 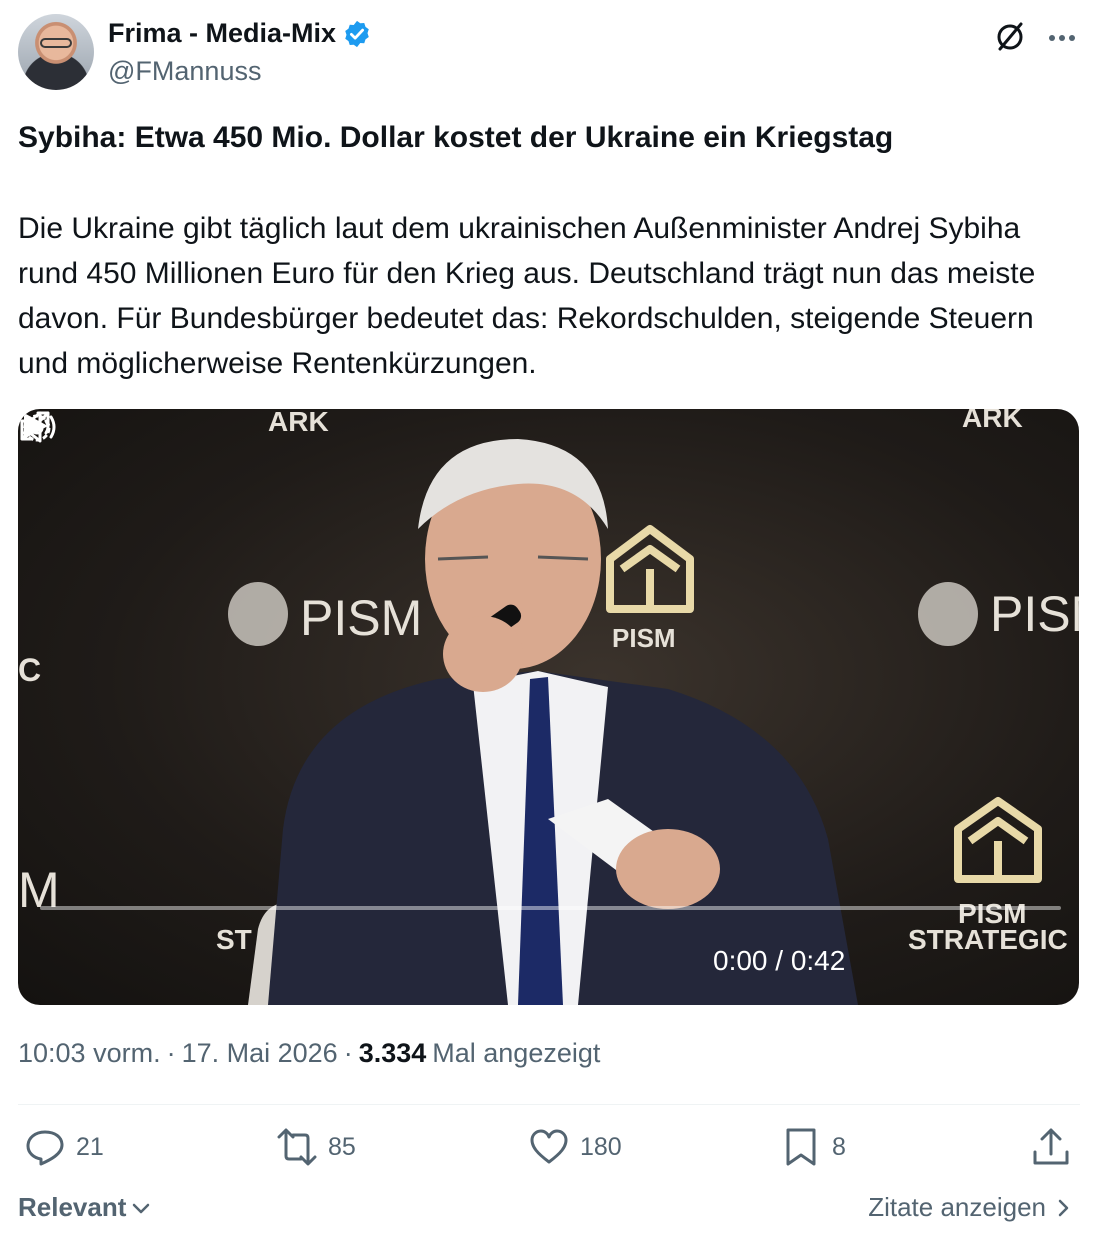 What do you see at coordinates (801, 1147) in the screenshot?
I see `bookmark-icon` at bounding box center [801, 1147].